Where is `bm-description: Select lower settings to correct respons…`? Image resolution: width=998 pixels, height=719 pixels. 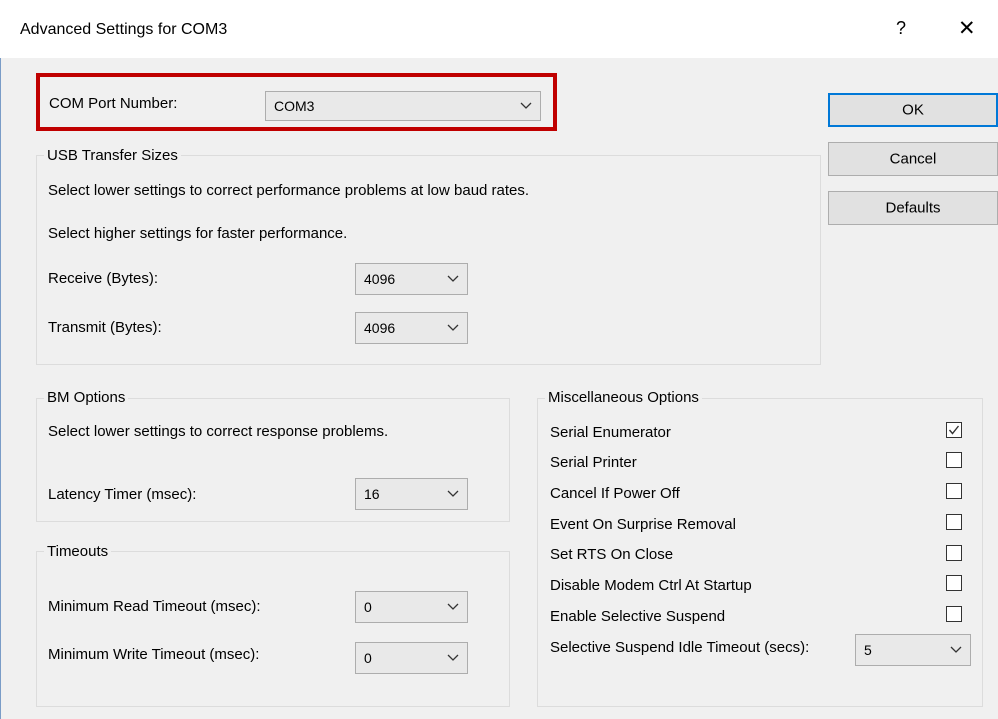
bm-description: Select lower settings to correct respons… is located at coordinates (218, 431).